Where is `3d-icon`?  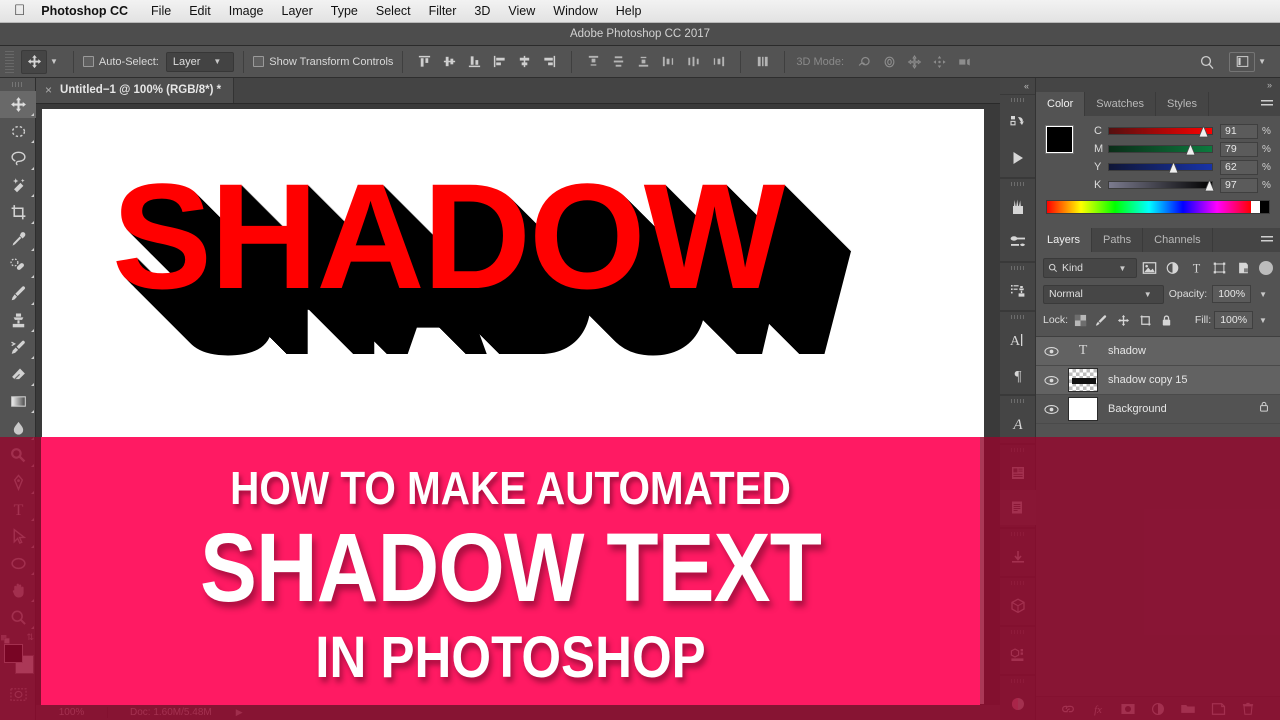
3d-icon is located at coordinates (1018, 605).